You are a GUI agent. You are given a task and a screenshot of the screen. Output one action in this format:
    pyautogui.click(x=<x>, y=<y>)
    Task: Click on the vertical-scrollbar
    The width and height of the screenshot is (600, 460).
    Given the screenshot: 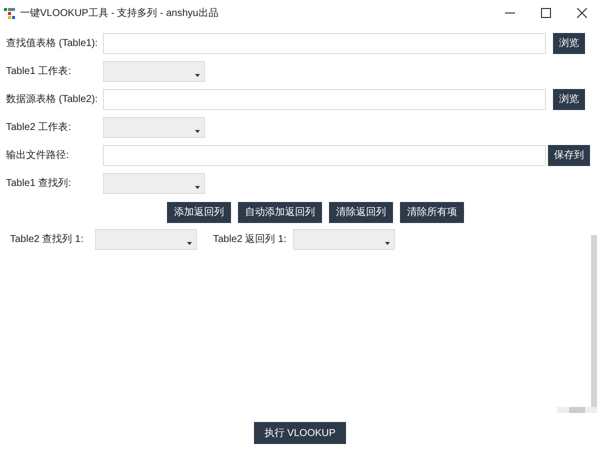 What is the action you would take?
    pyautogui.click(x=594, y=321)
    